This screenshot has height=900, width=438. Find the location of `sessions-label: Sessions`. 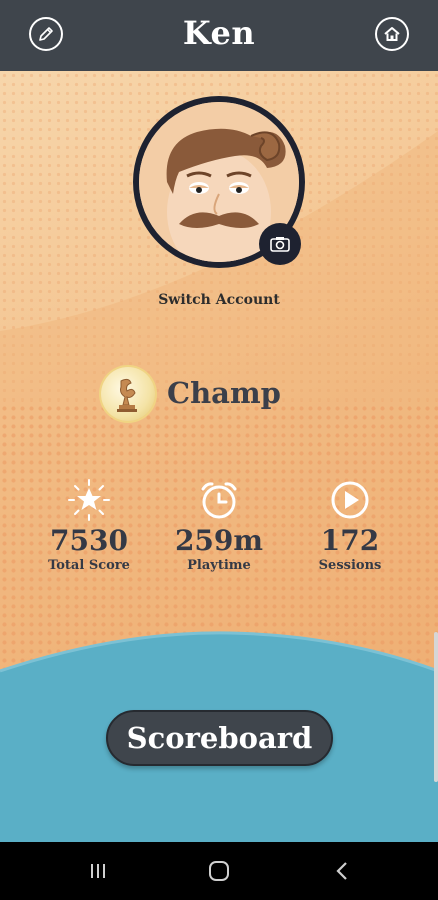

sessions-label: Sessions is located at coordinates (350, 565).